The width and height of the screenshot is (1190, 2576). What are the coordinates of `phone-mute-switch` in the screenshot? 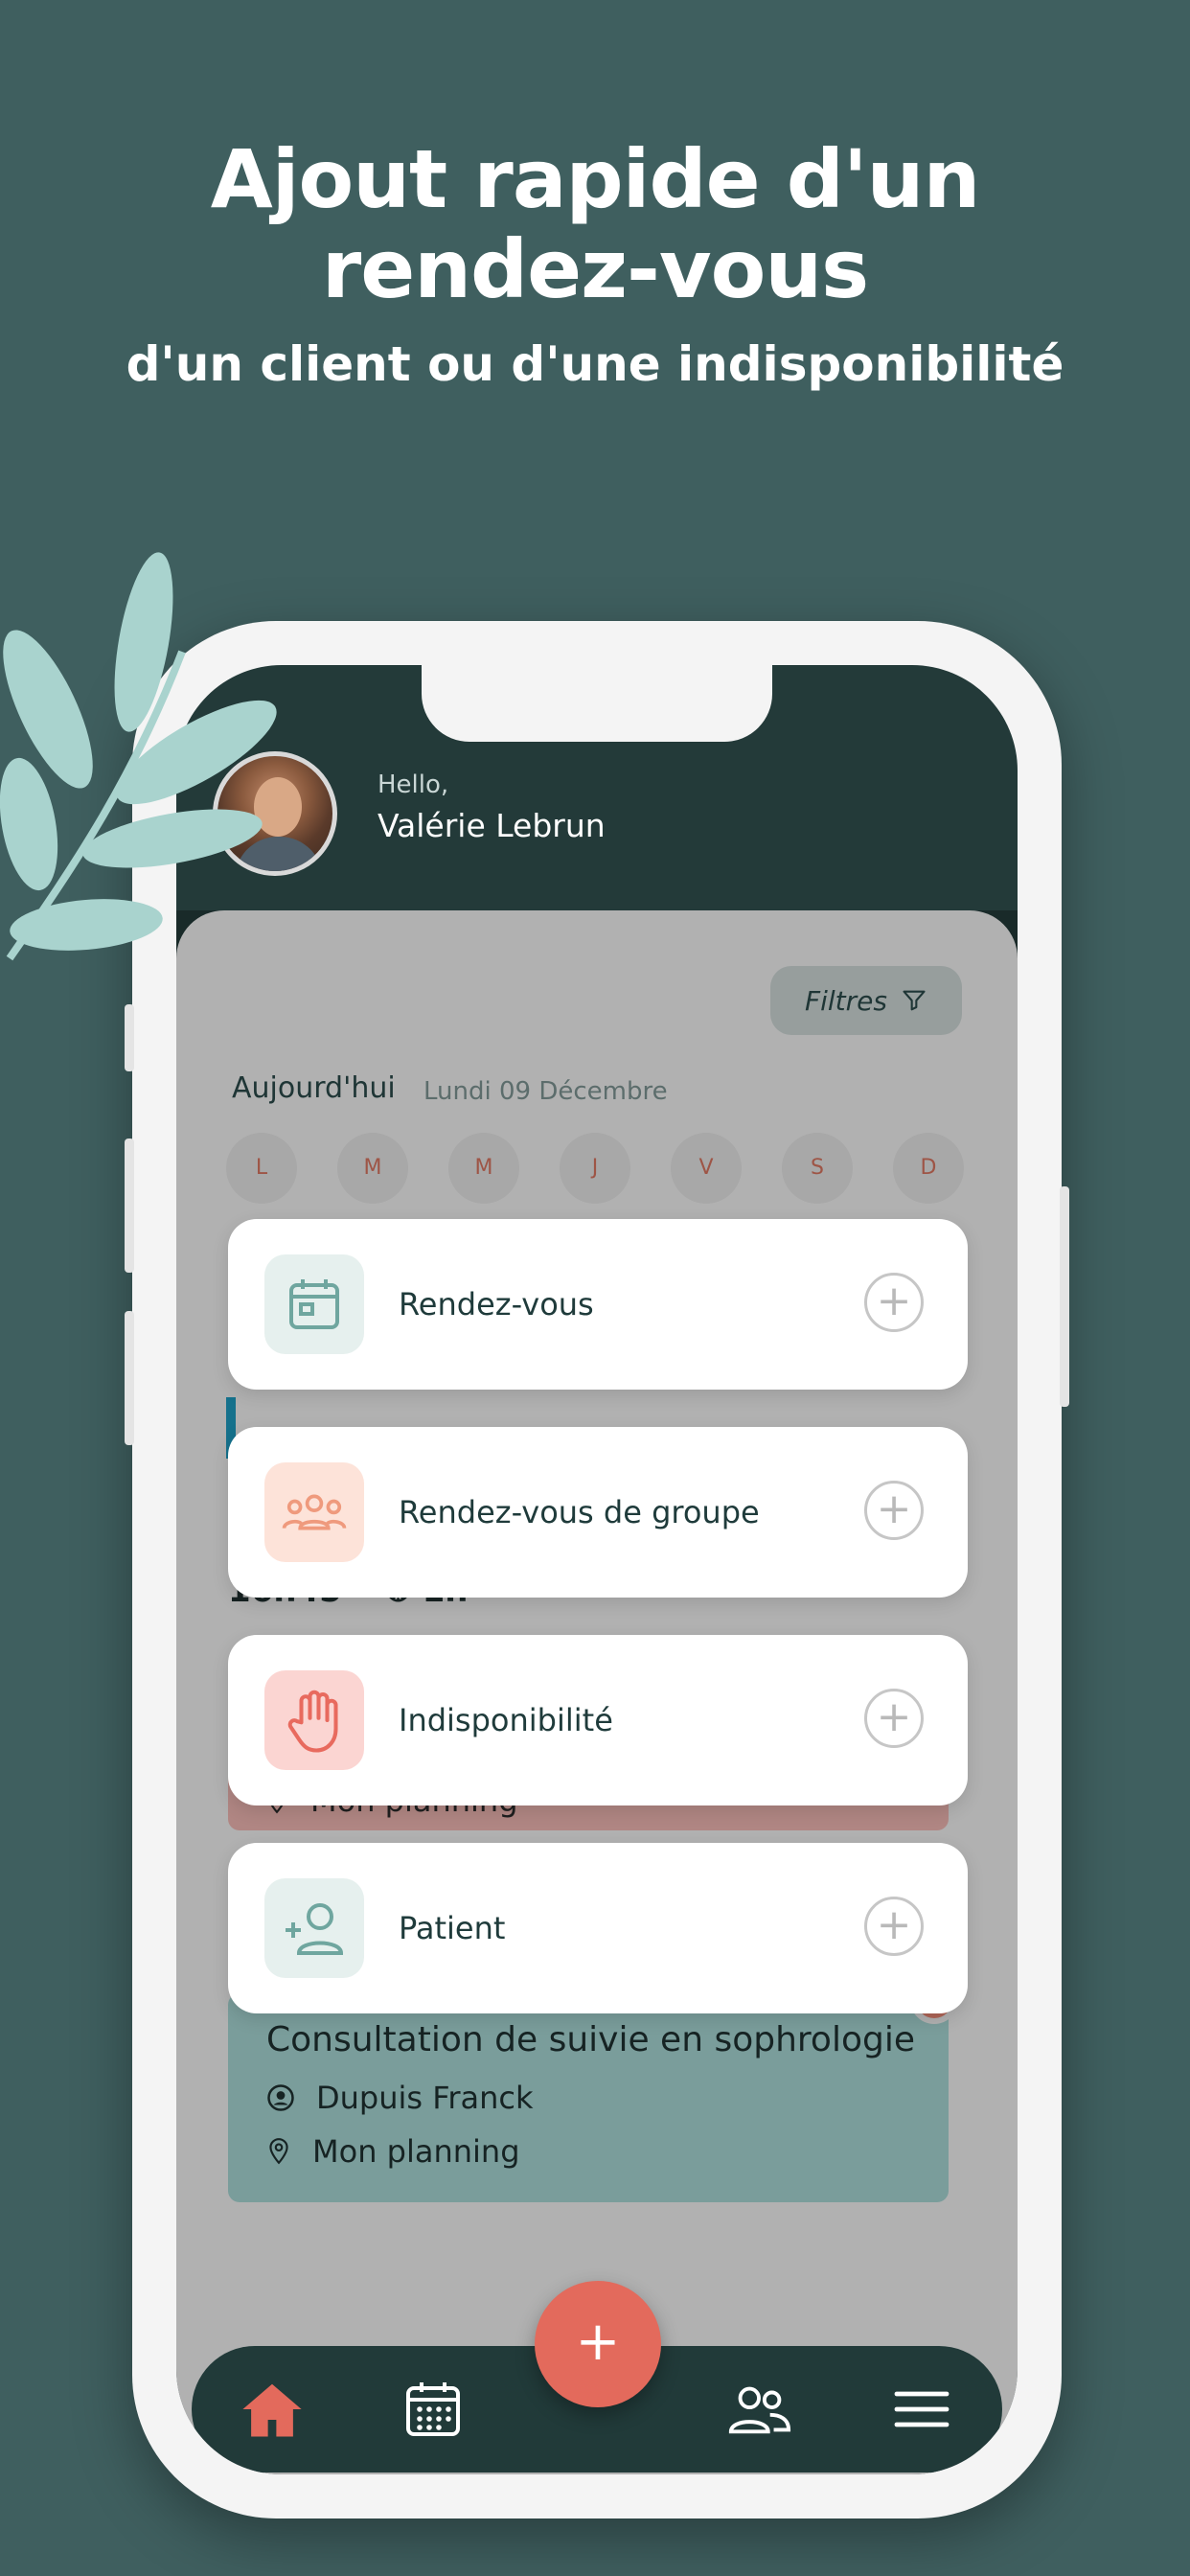 It's located at (129, 1038).